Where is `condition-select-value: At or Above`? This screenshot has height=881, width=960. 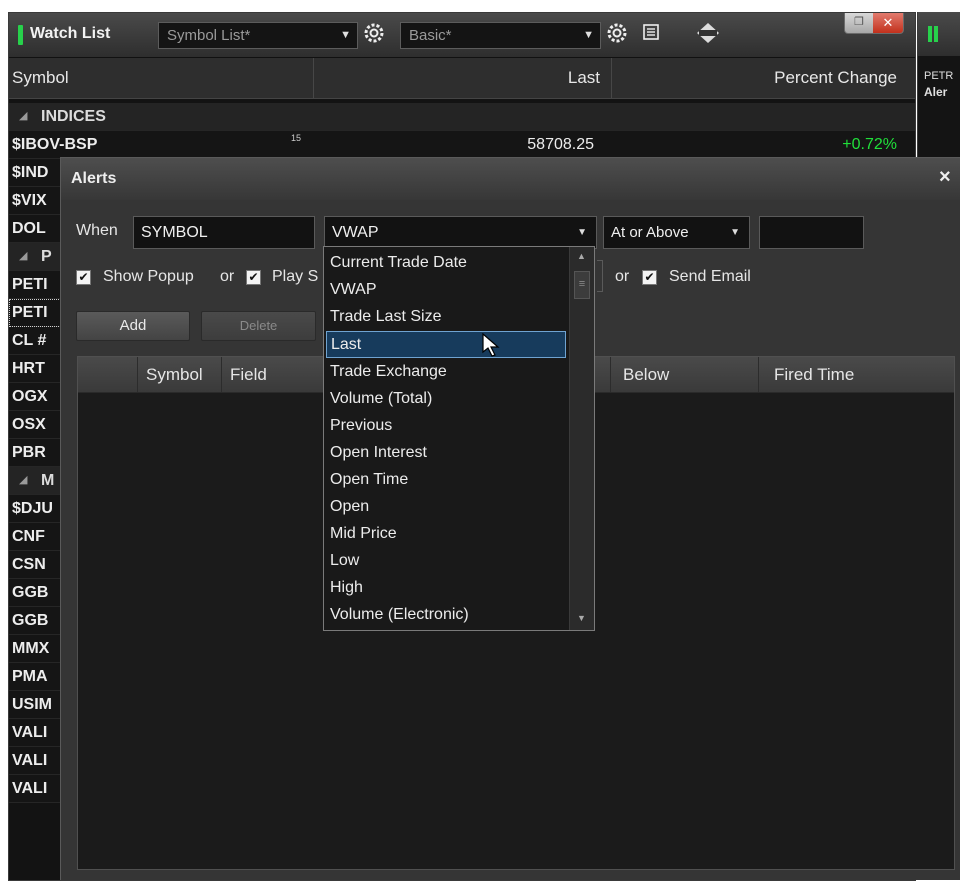
condition-select-value: At or Above is located at coordinates (650, 232).